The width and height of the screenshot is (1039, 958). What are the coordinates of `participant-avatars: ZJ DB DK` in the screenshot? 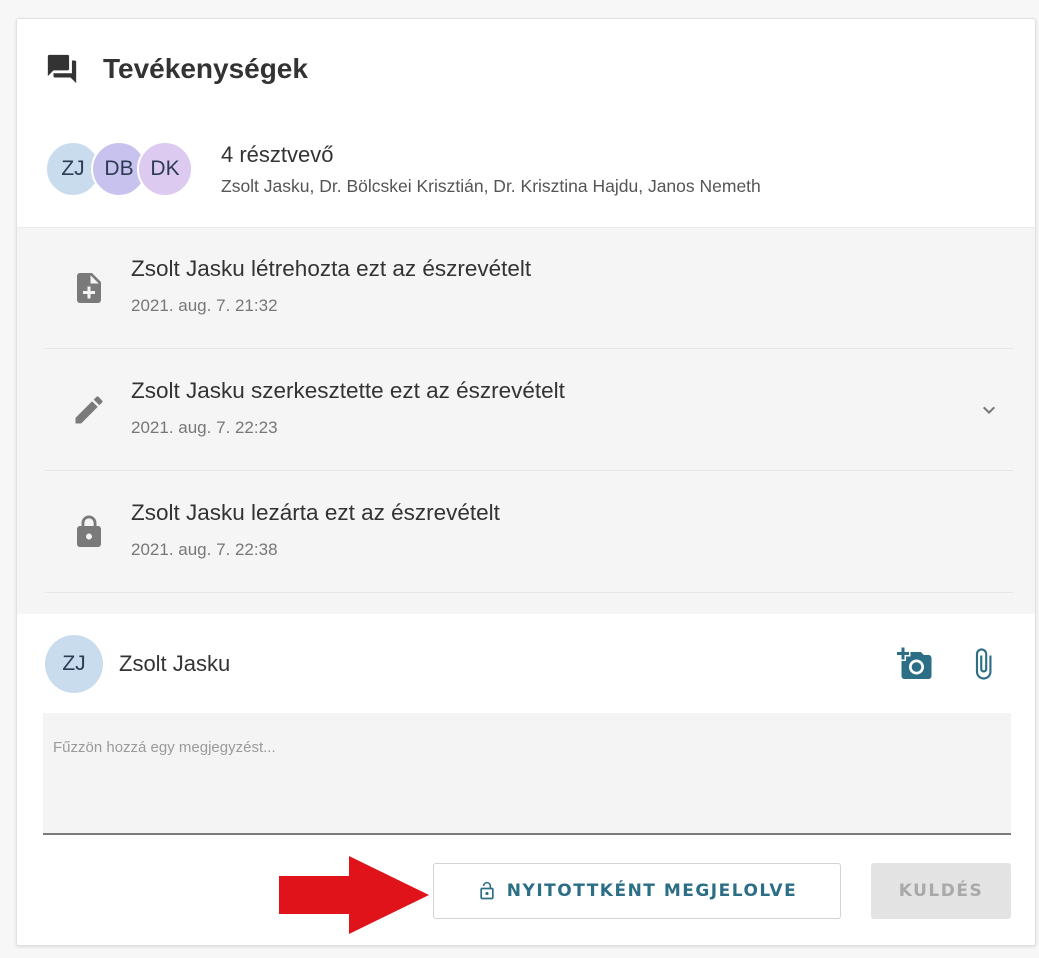 It's located at (119, 169).